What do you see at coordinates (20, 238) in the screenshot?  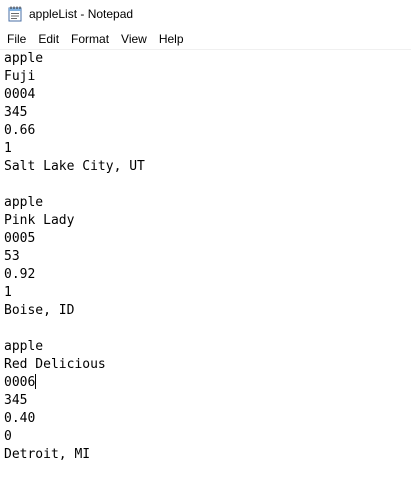 I see `text-line: 0005` at bounding box center [20, 238].